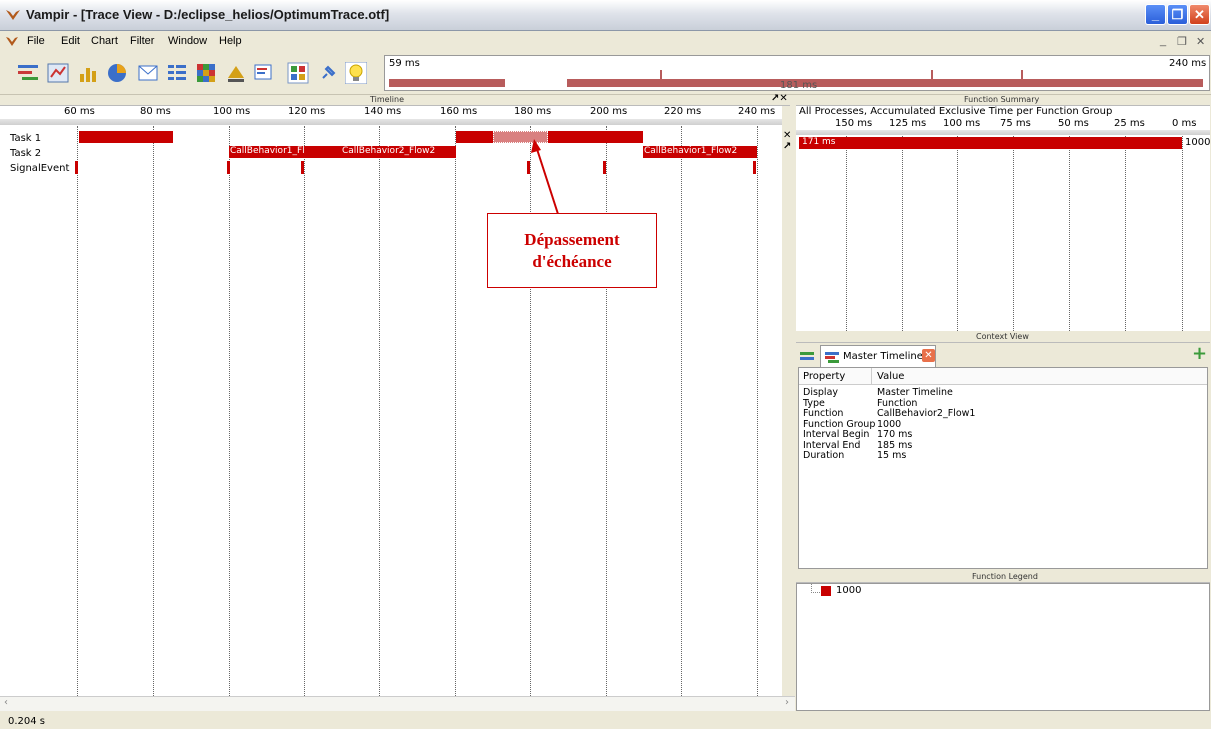 This screenshot has height=729, width=1211. I want to click on tree-connector, so click(815, 588).